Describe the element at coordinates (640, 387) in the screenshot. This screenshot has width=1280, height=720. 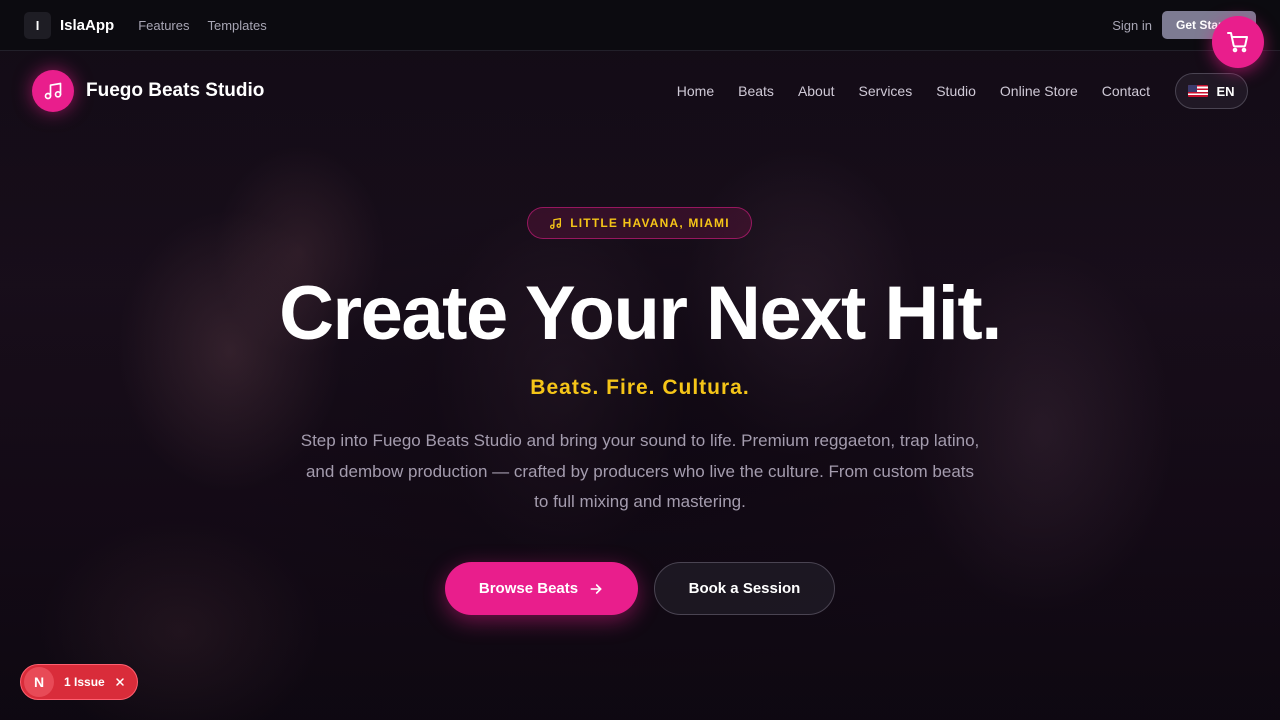
I see `hero-tagline: Beats. Fire. Cultura.` at that location.